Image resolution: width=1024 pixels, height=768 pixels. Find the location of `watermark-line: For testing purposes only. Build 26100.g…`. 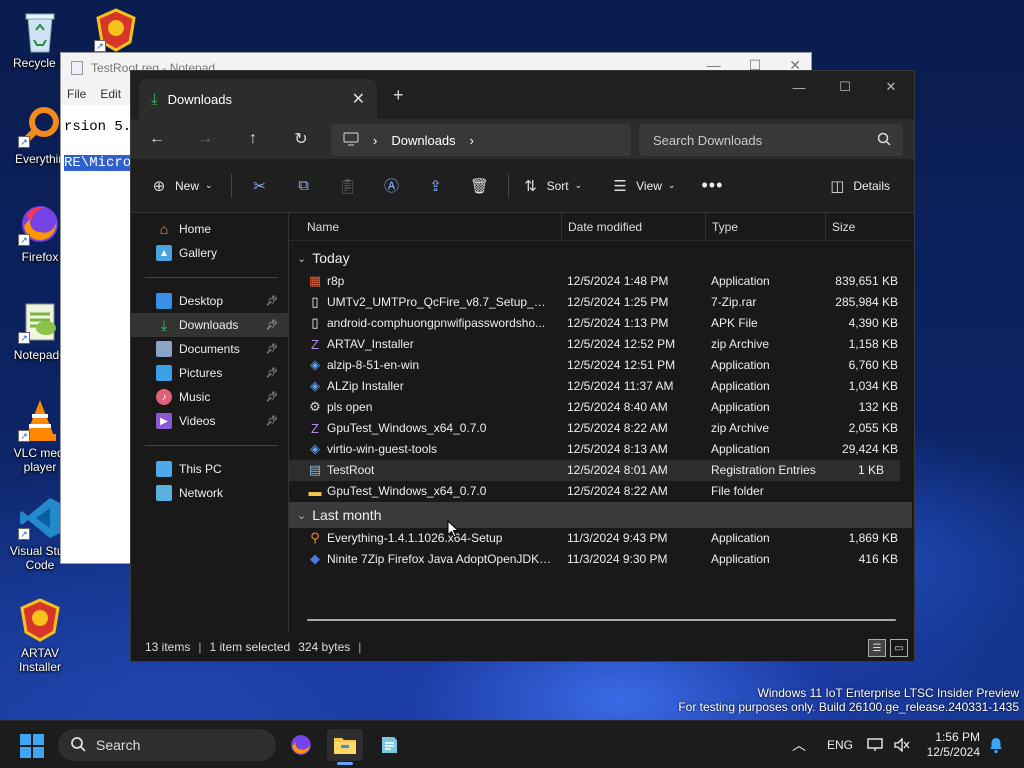

watermark-line: For testing purposes only. Build 26100.g… is located at coordinates (848, 707).